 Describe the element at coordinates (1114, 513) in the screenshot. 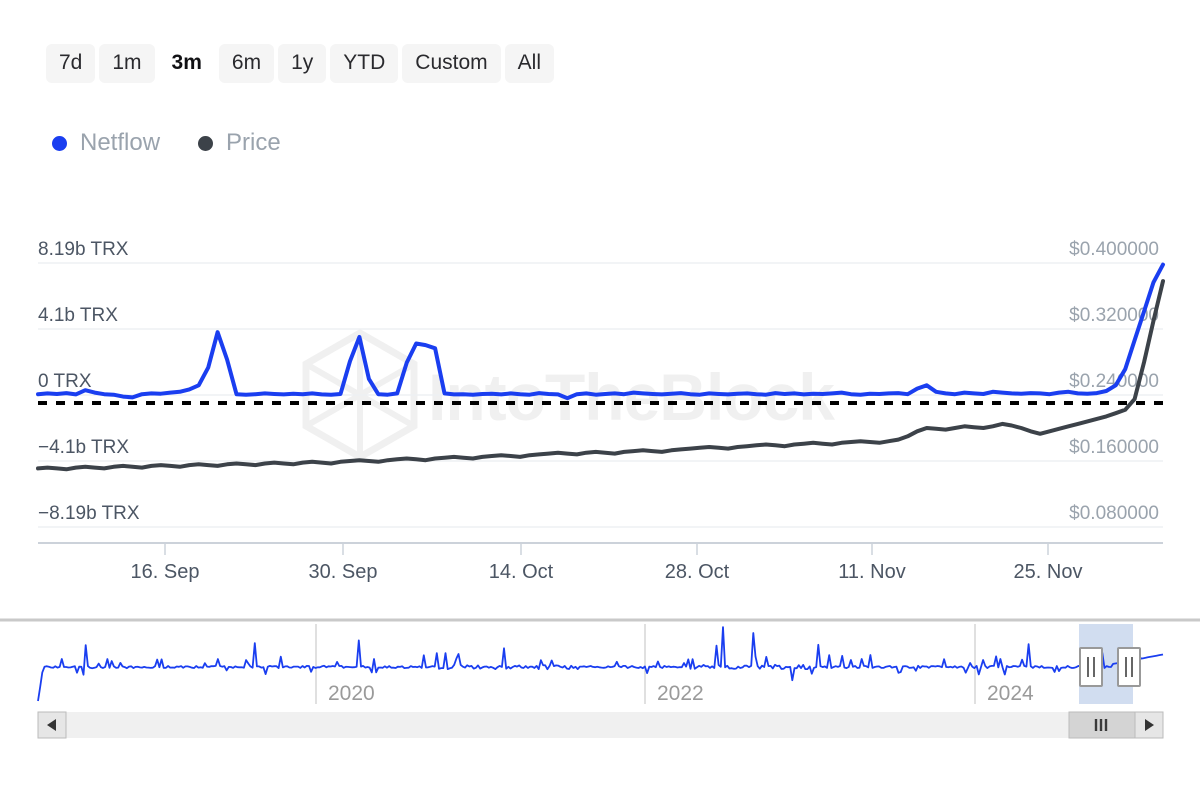

I see `y-right-label-4: $0.080000` at that location.